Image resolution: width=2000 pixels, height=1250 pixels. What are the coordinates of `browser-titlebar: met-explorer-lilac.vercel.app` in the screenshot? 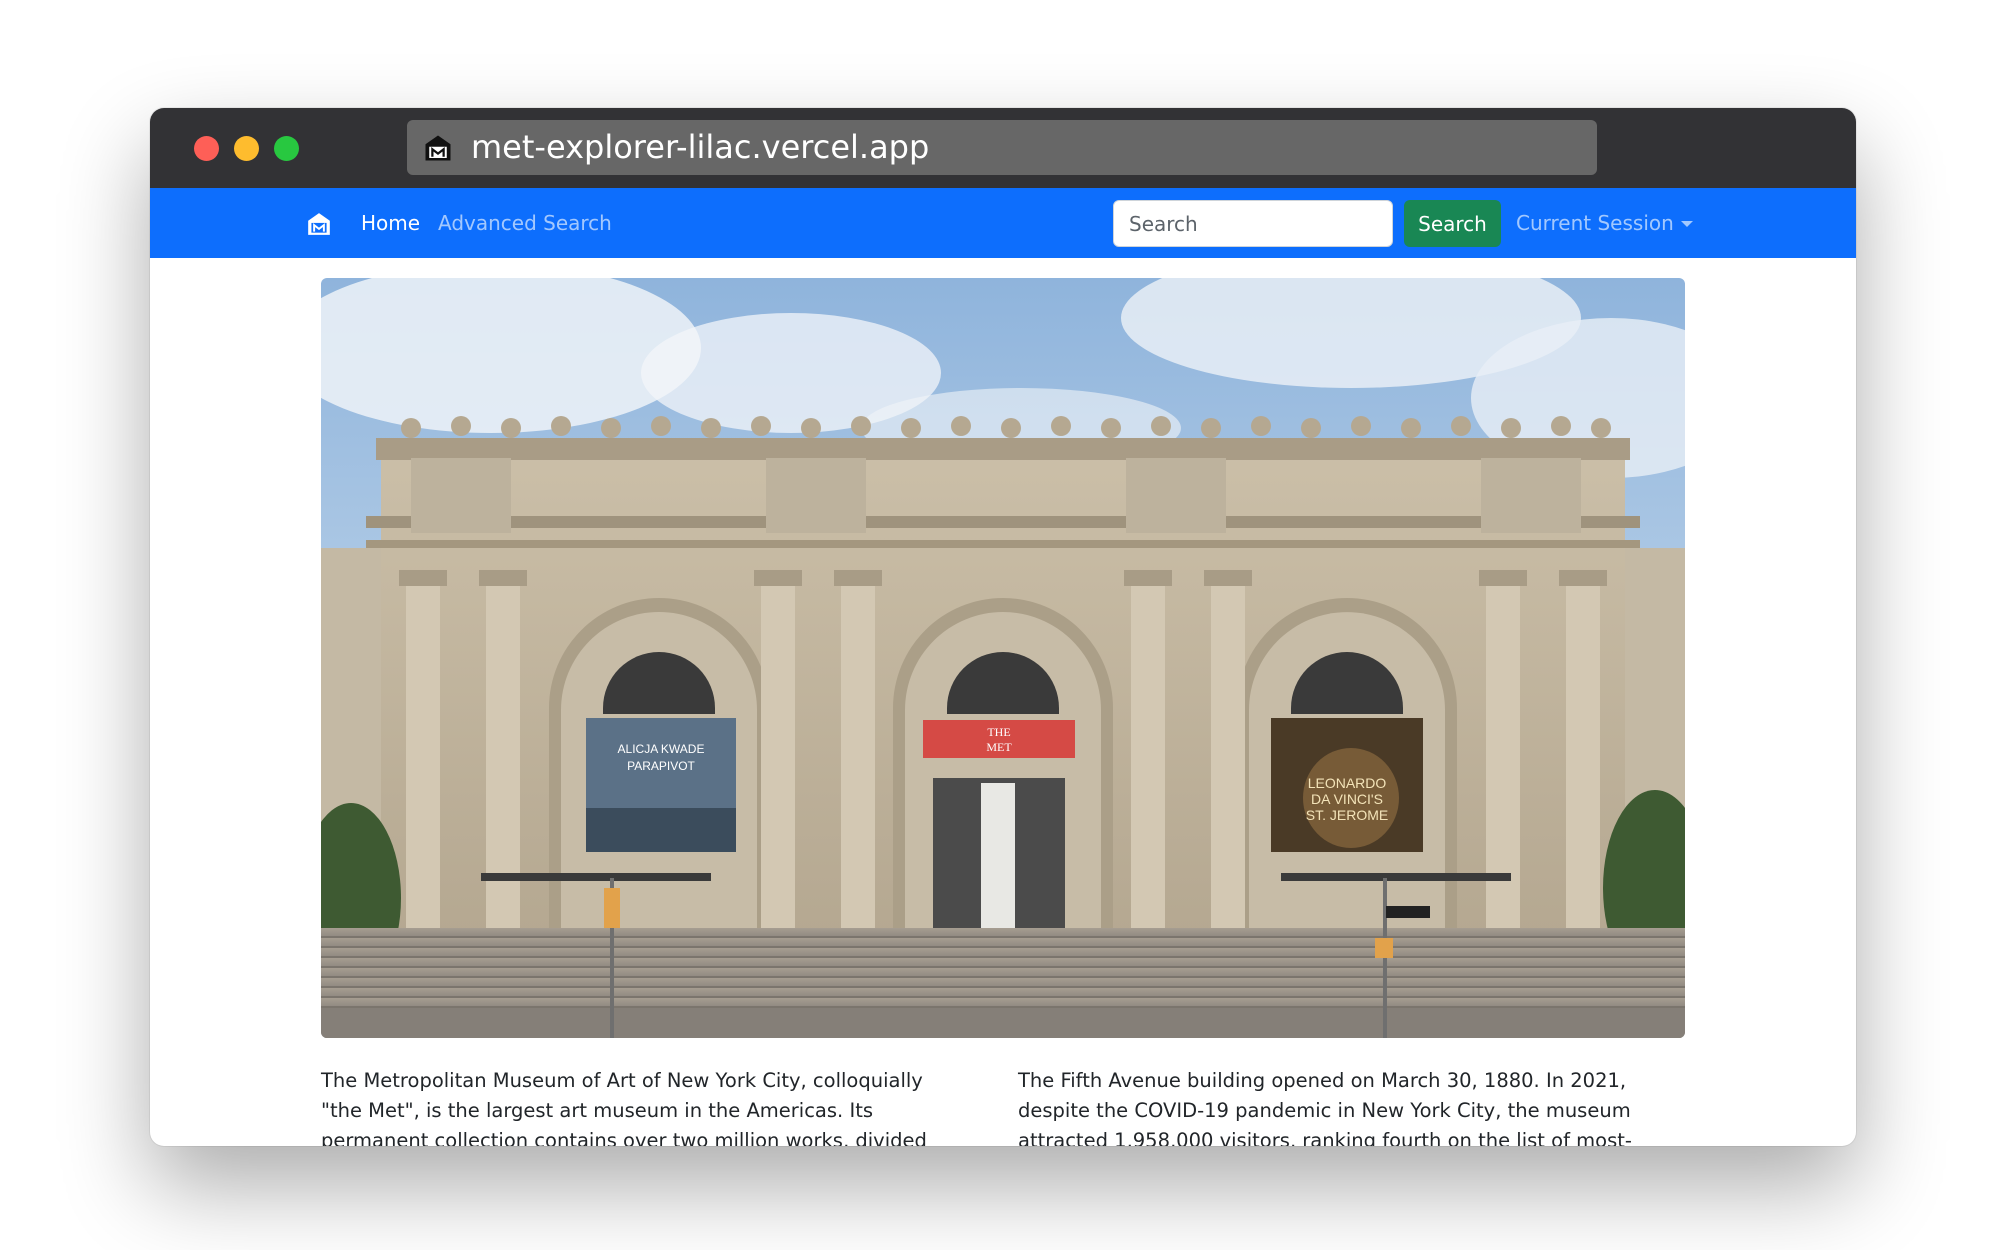 It's located at (1003, 148).